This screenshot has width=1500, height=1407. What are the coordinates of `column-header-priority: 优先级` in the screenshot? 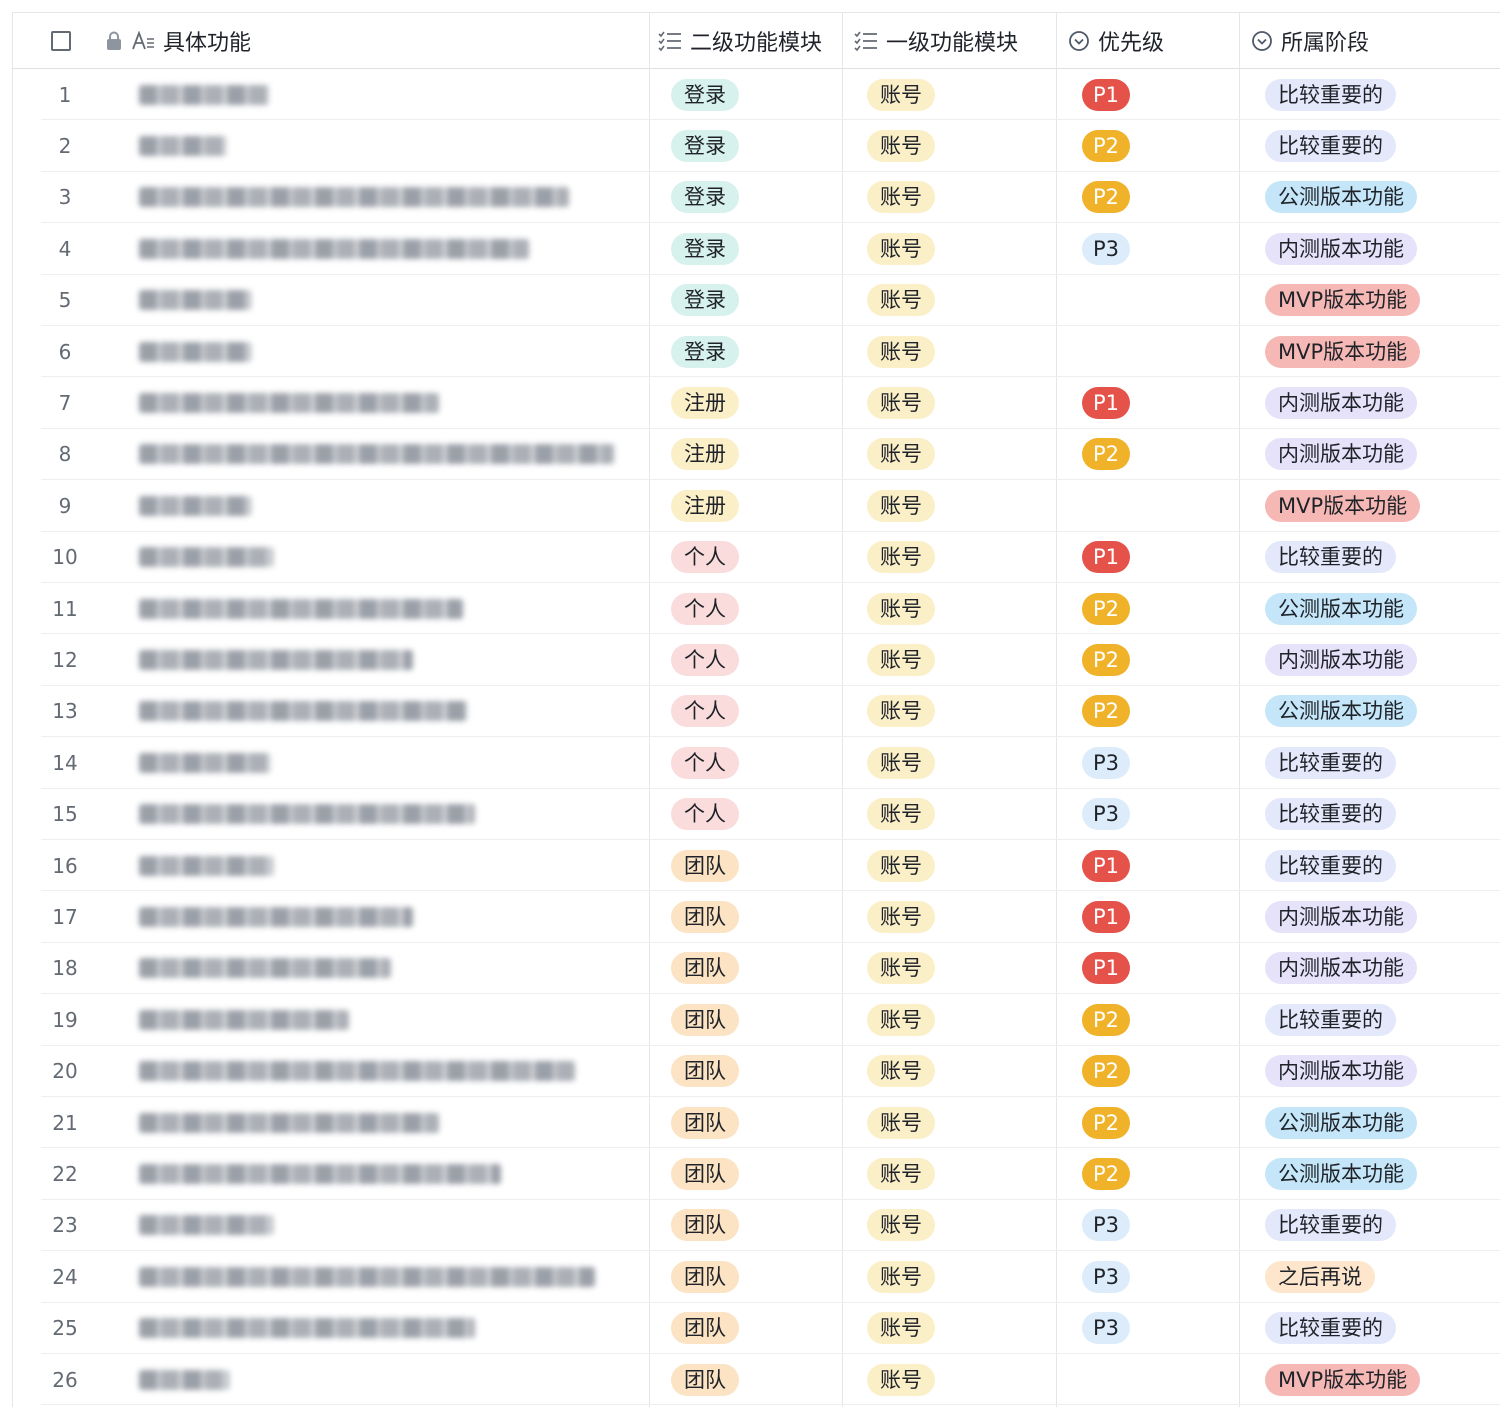 It's located at (1116, 40).